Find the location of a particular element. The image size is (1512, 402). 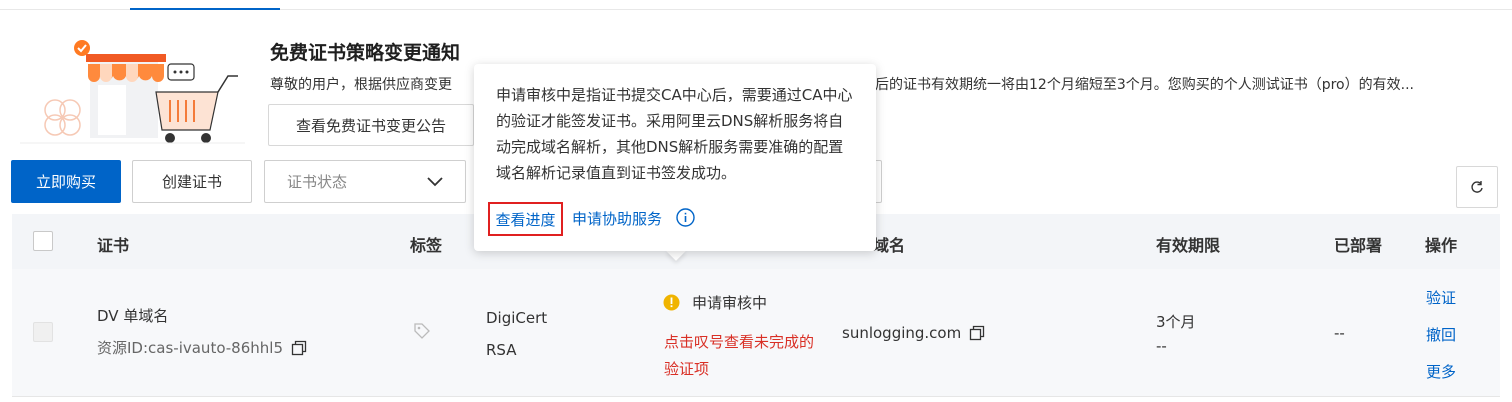

column-header-validity: 有效期限 is located at coordinates (1188, 245).